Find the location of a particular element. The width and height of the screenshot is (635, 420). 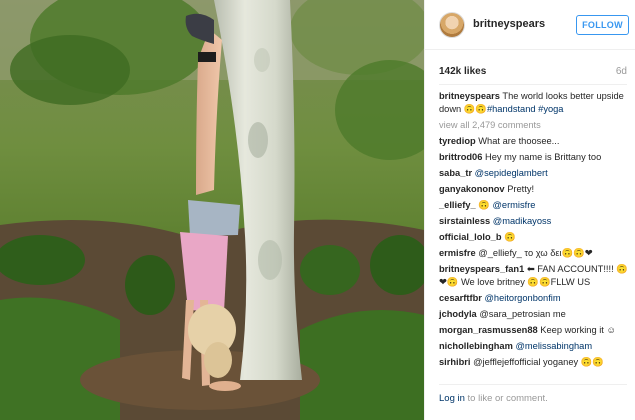

login-prompt: Log in to like or comment. is located at coordinates (493, 398).